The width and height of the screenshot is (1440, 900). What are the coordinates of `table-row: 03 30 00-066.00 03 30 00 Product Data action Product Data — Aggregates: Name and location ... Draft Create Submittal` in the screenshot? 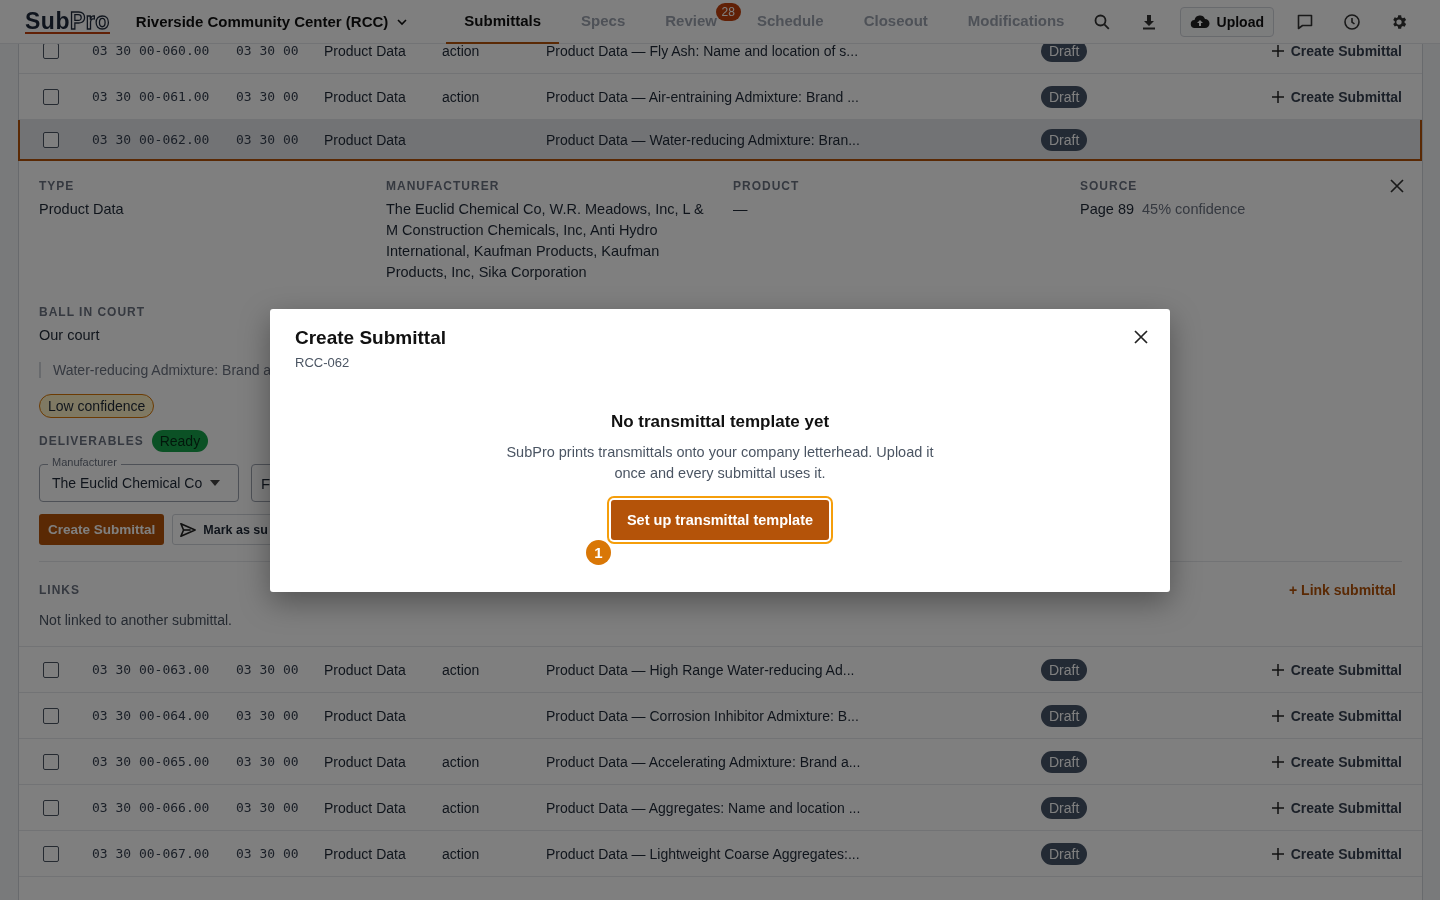 It's located at (720, 808).